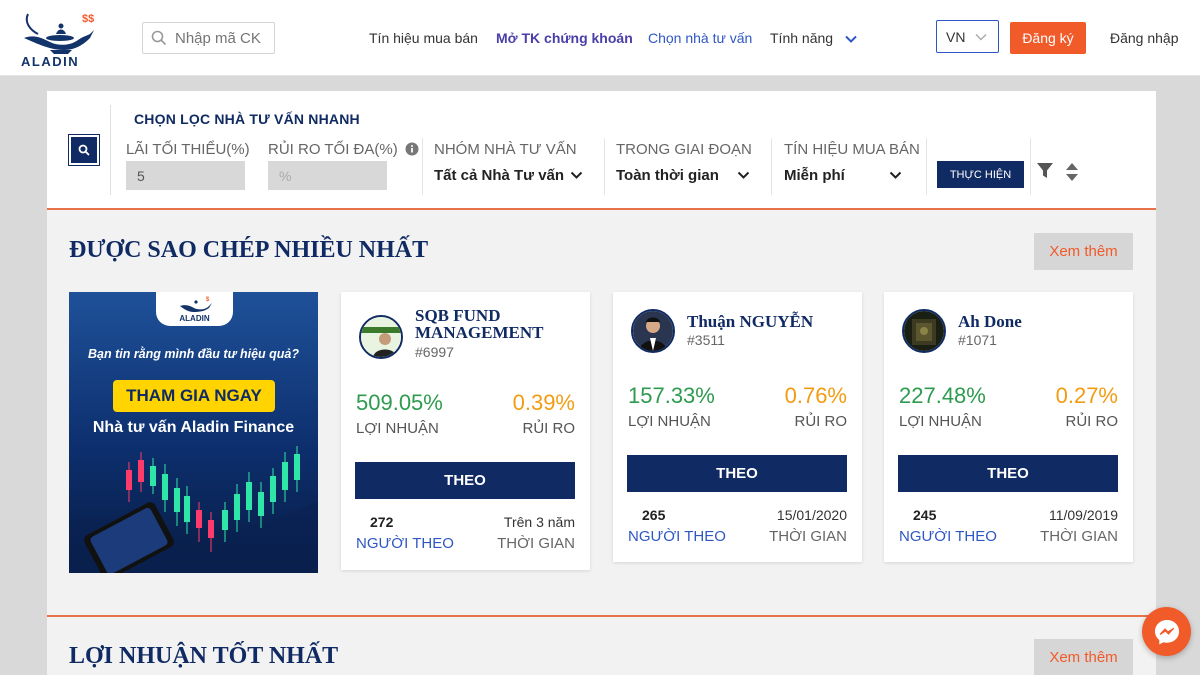  What do you see at coordinates (193, 509) in the screenshot?
I see `banner-candlestick-illustration` at bounding box center [193, 509].